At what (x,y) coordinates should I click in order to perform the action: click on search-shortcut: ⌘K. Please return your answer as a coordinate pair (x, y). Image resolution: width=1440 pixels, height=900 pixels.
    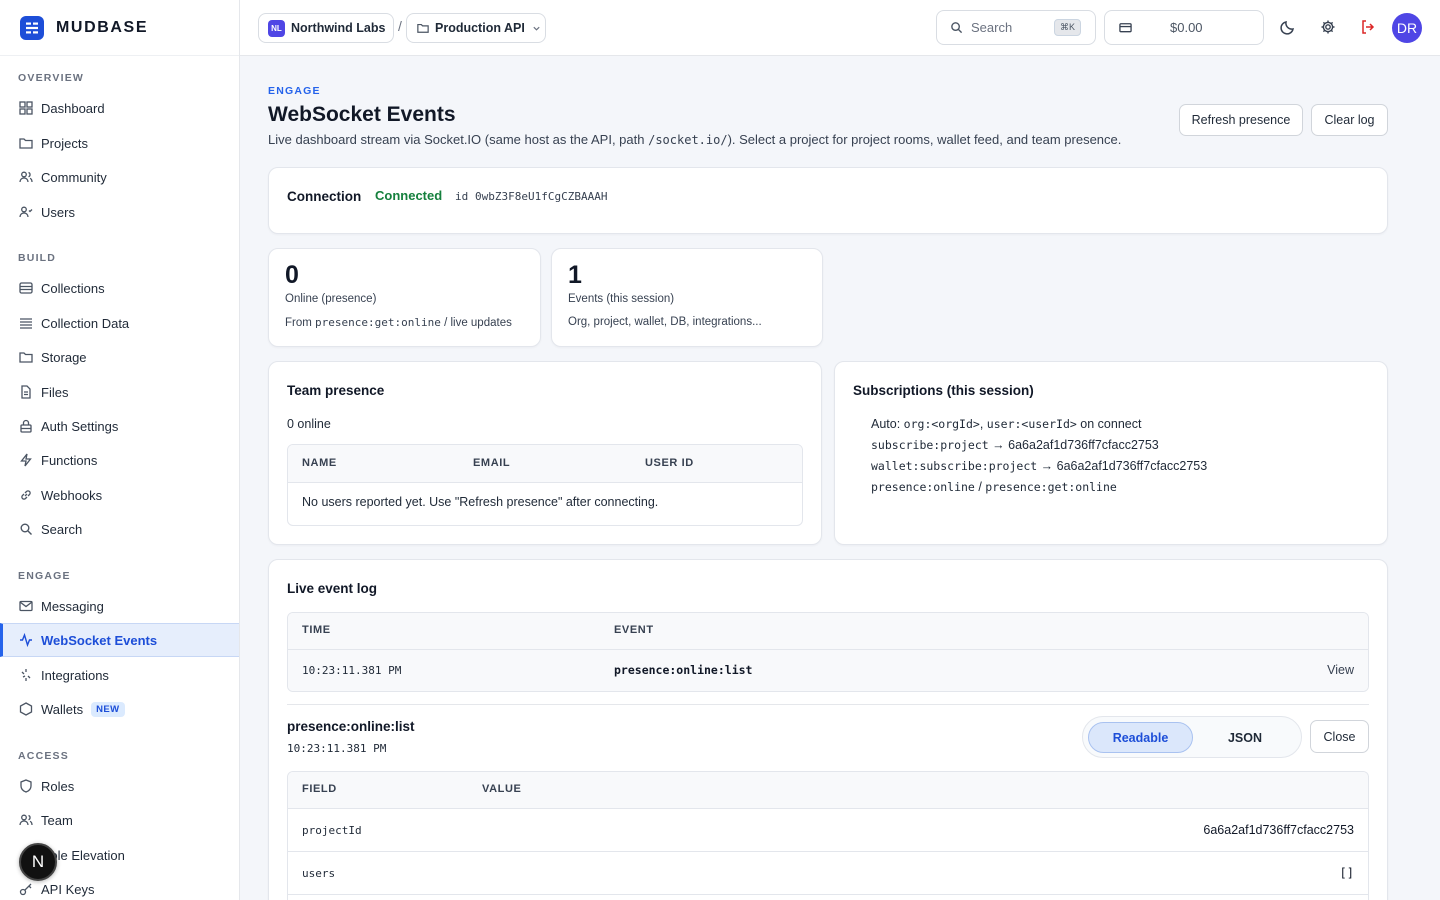
    Looking at the image, I should click on (1067, 27).